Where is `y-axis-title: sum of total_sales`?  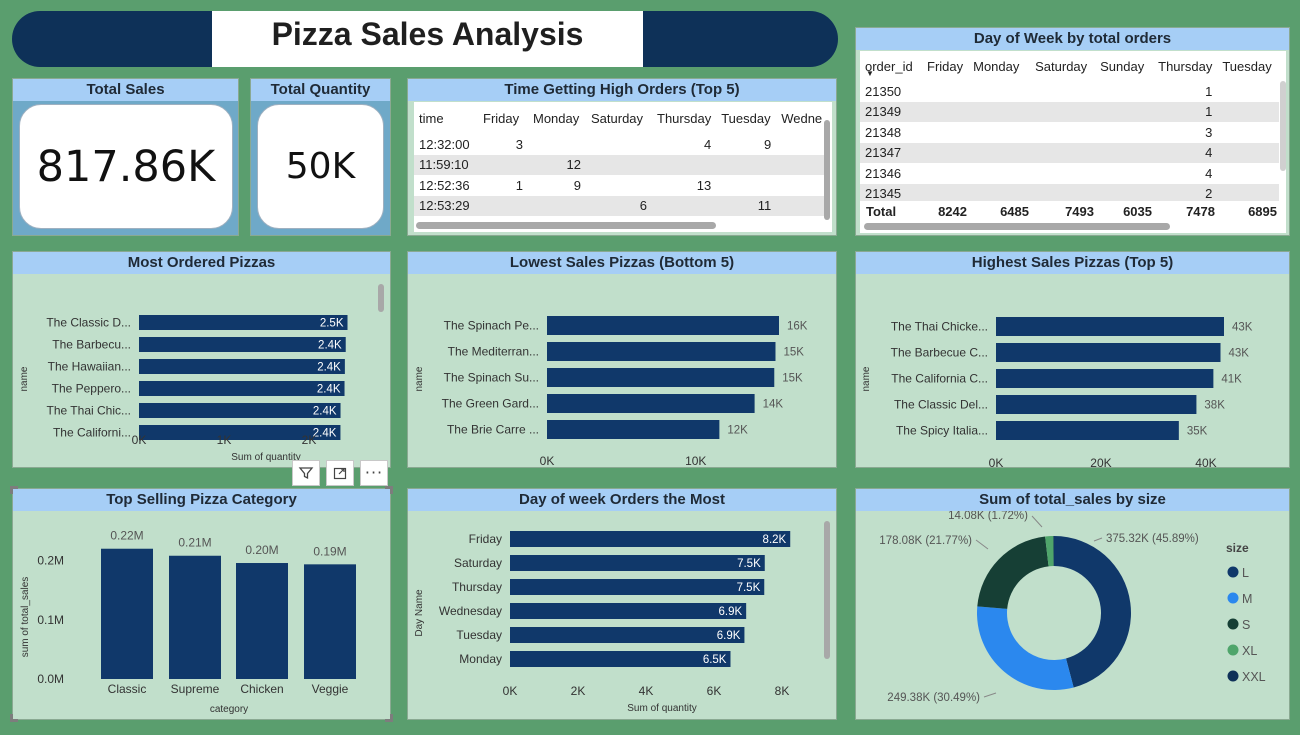 y-axis-title: sum of total_sales is located at coordinates (25, 617).